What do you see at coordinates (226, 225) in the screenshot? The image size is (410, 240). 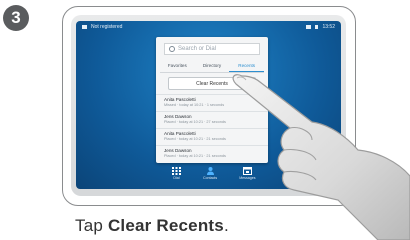 I see `caption-suffix: .` at bounding box center [226, 225].